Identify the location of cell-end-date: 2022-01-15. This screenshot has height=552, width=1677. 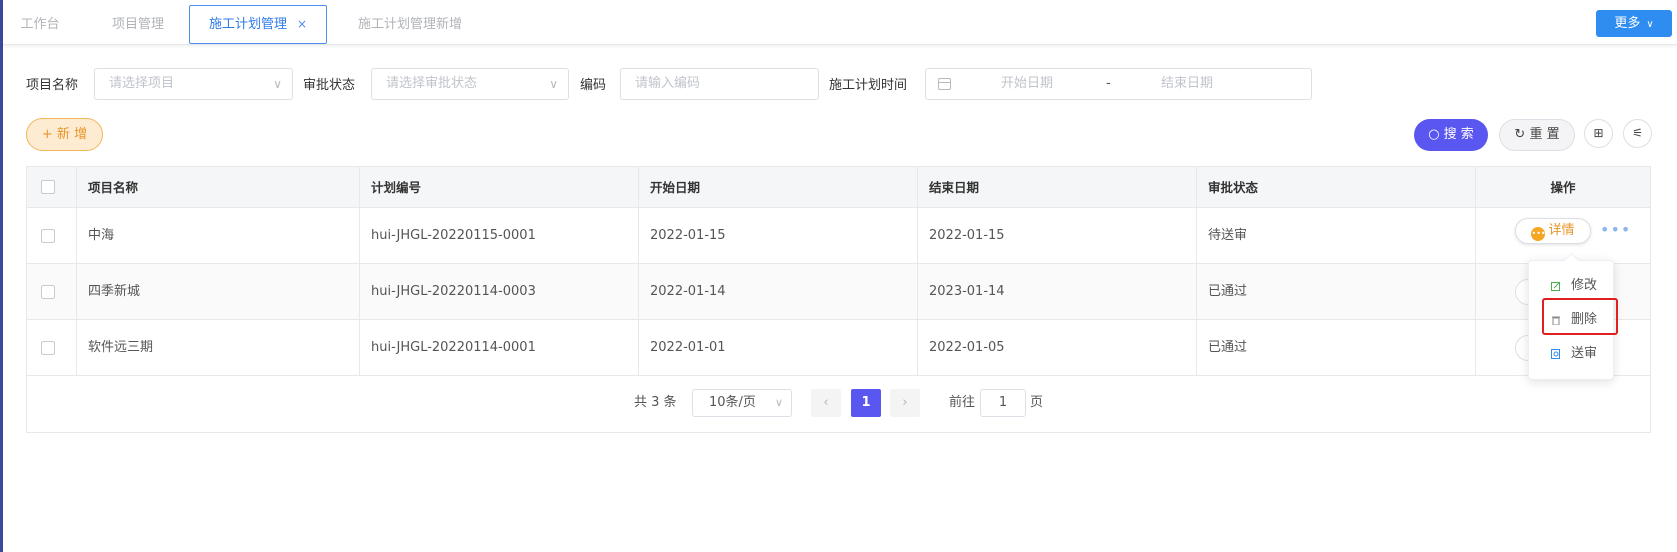
(1057, 235).